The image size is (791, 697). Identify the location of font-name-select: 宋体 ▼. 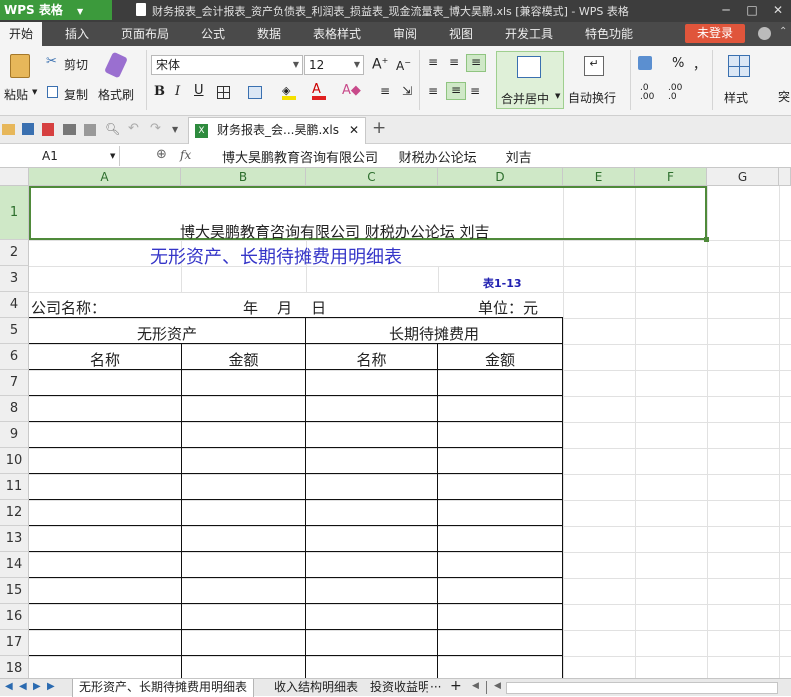
(227, 65).